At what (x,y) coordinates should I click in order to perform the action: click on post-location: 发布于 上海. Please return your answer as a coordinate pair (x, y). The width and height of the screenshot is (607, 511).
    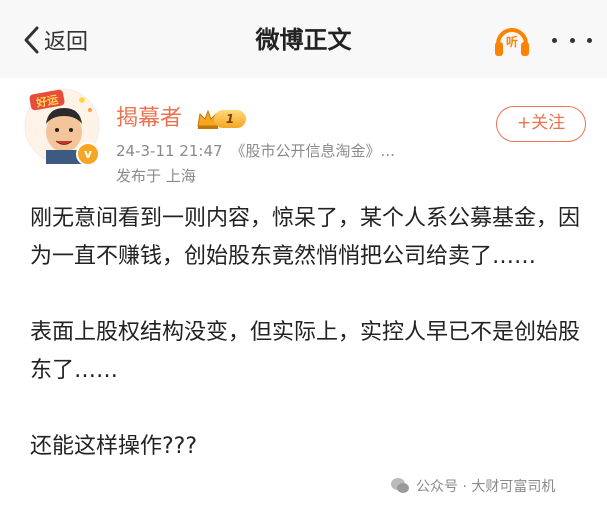
    Looking at the image, I should click on (156, 176).